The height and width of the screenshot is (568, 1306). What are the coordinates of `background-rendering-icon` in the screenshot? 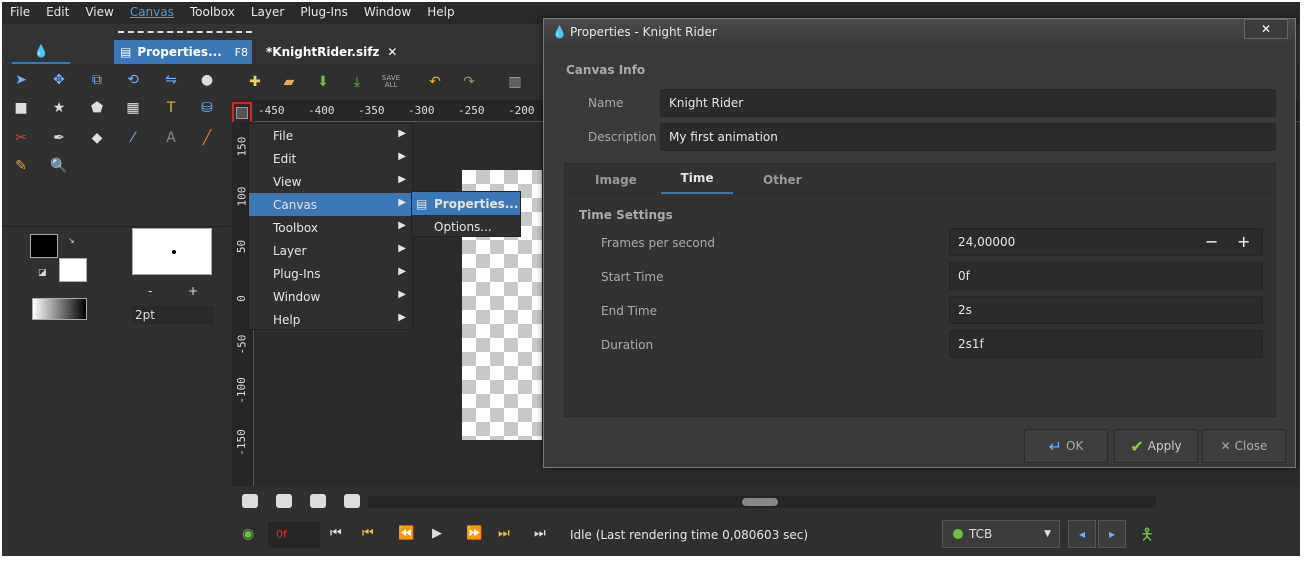 It's located at (352, 501).